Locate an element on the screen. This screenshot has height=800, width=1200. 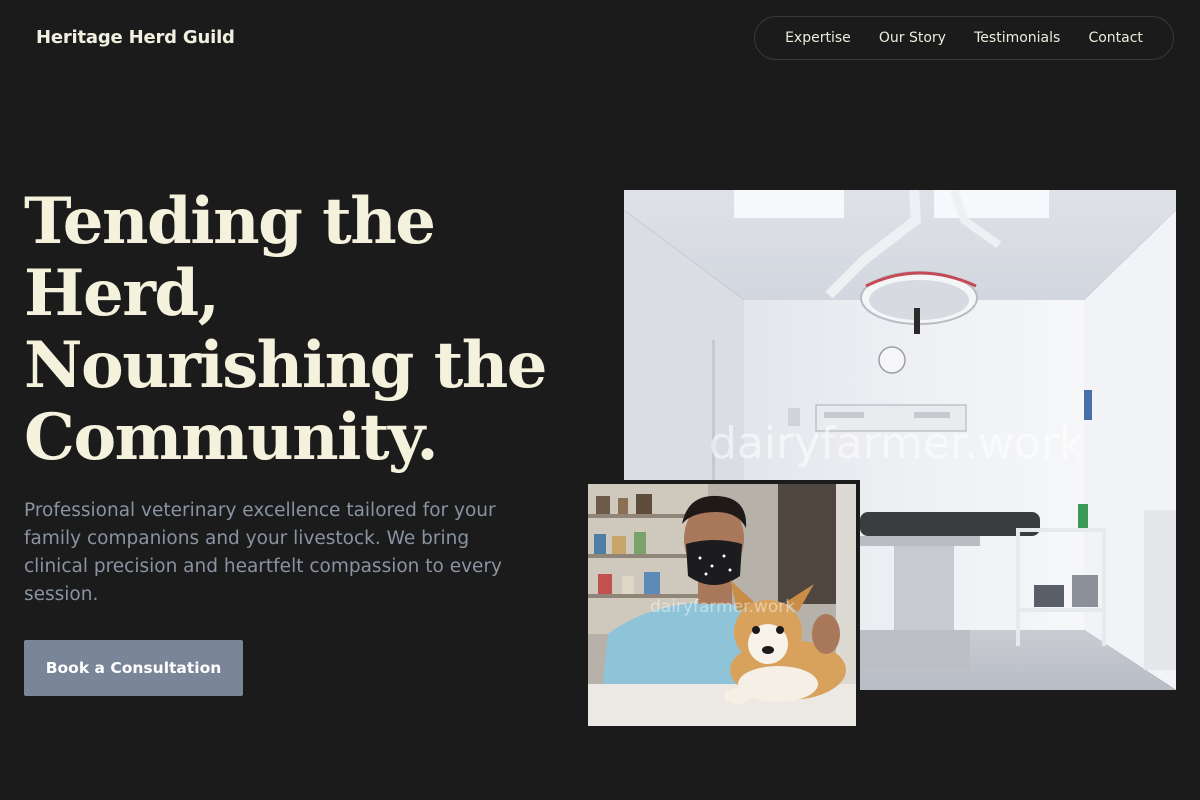
nav-link-our-story: Our Story is located at coordinates (912, 38).